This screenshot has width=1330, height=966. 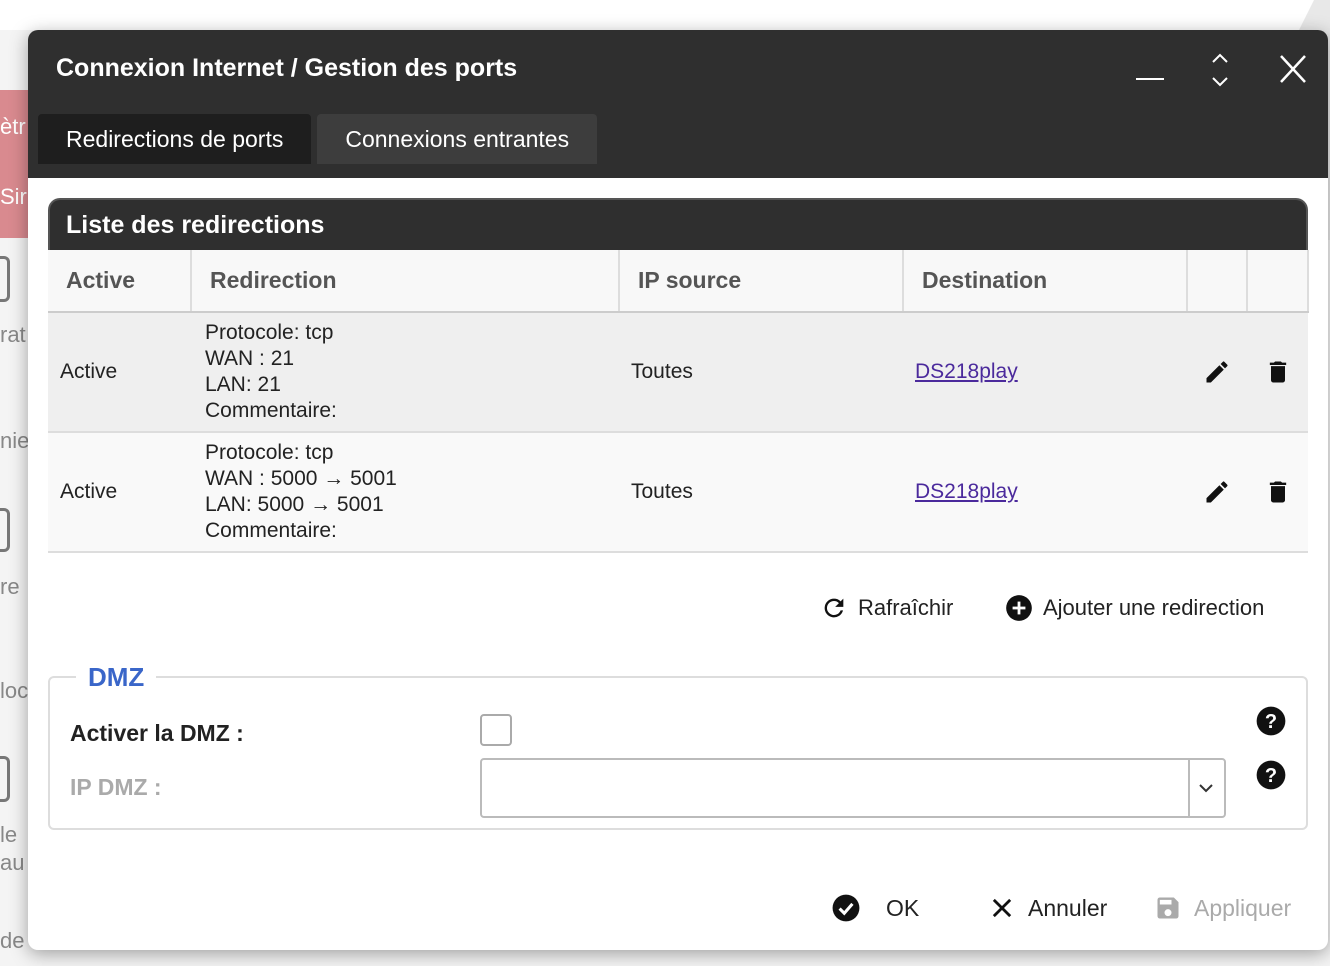 What do you see at coordinates (12, 862) in the screenshot?
I see `background-text: au` at bounding box center [12, 862].